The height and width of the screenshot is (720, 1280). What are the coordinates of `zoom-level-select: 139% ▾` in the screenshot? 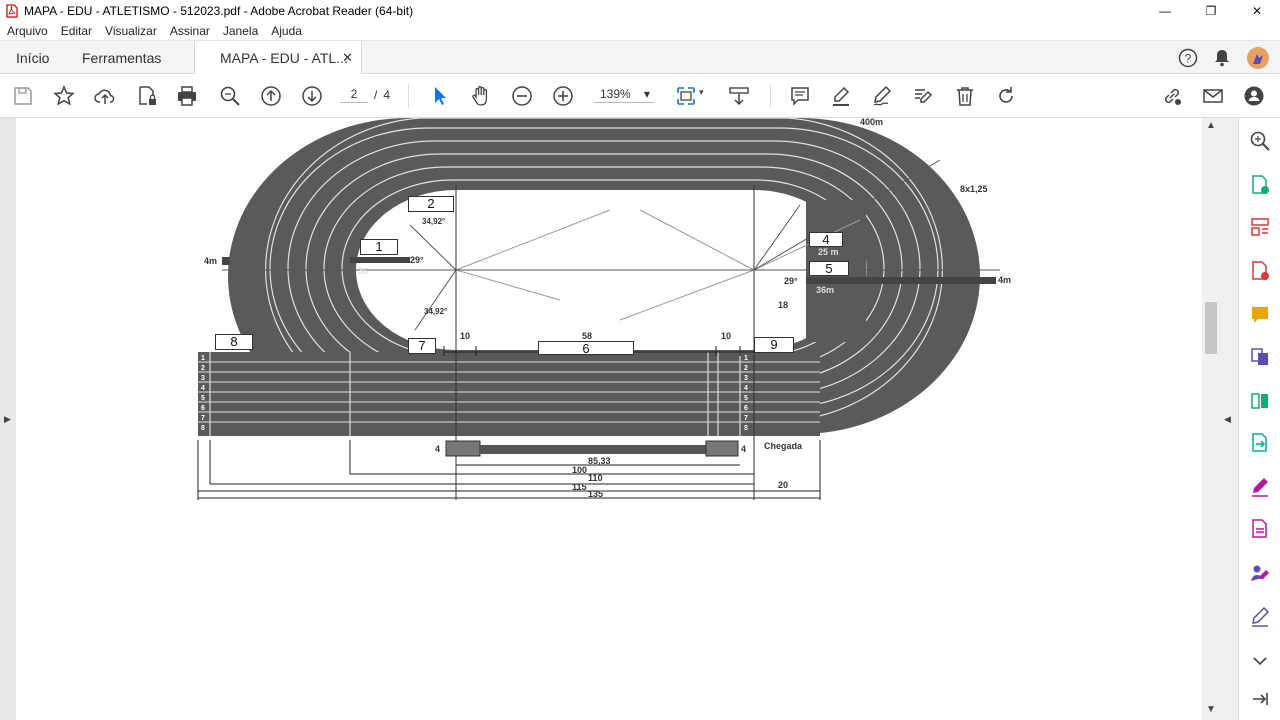 It's located at (624, 95).